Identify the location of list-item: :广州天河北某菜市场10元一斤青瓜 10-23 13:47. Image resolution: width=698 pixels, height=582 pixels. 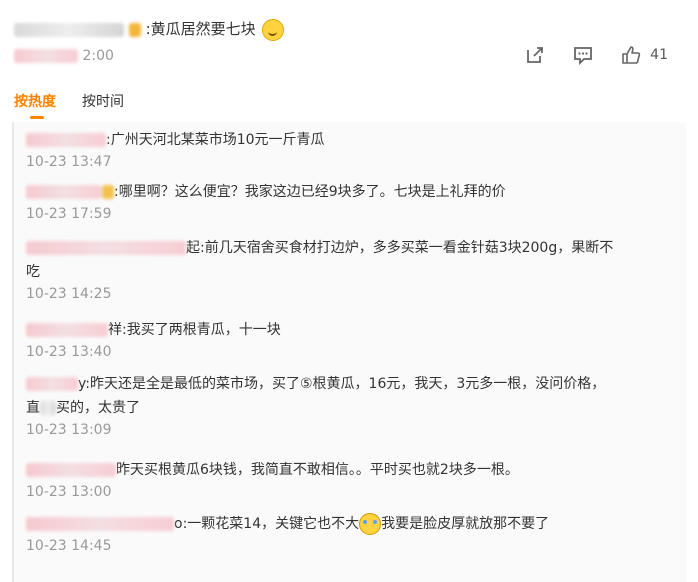
(351, 150).